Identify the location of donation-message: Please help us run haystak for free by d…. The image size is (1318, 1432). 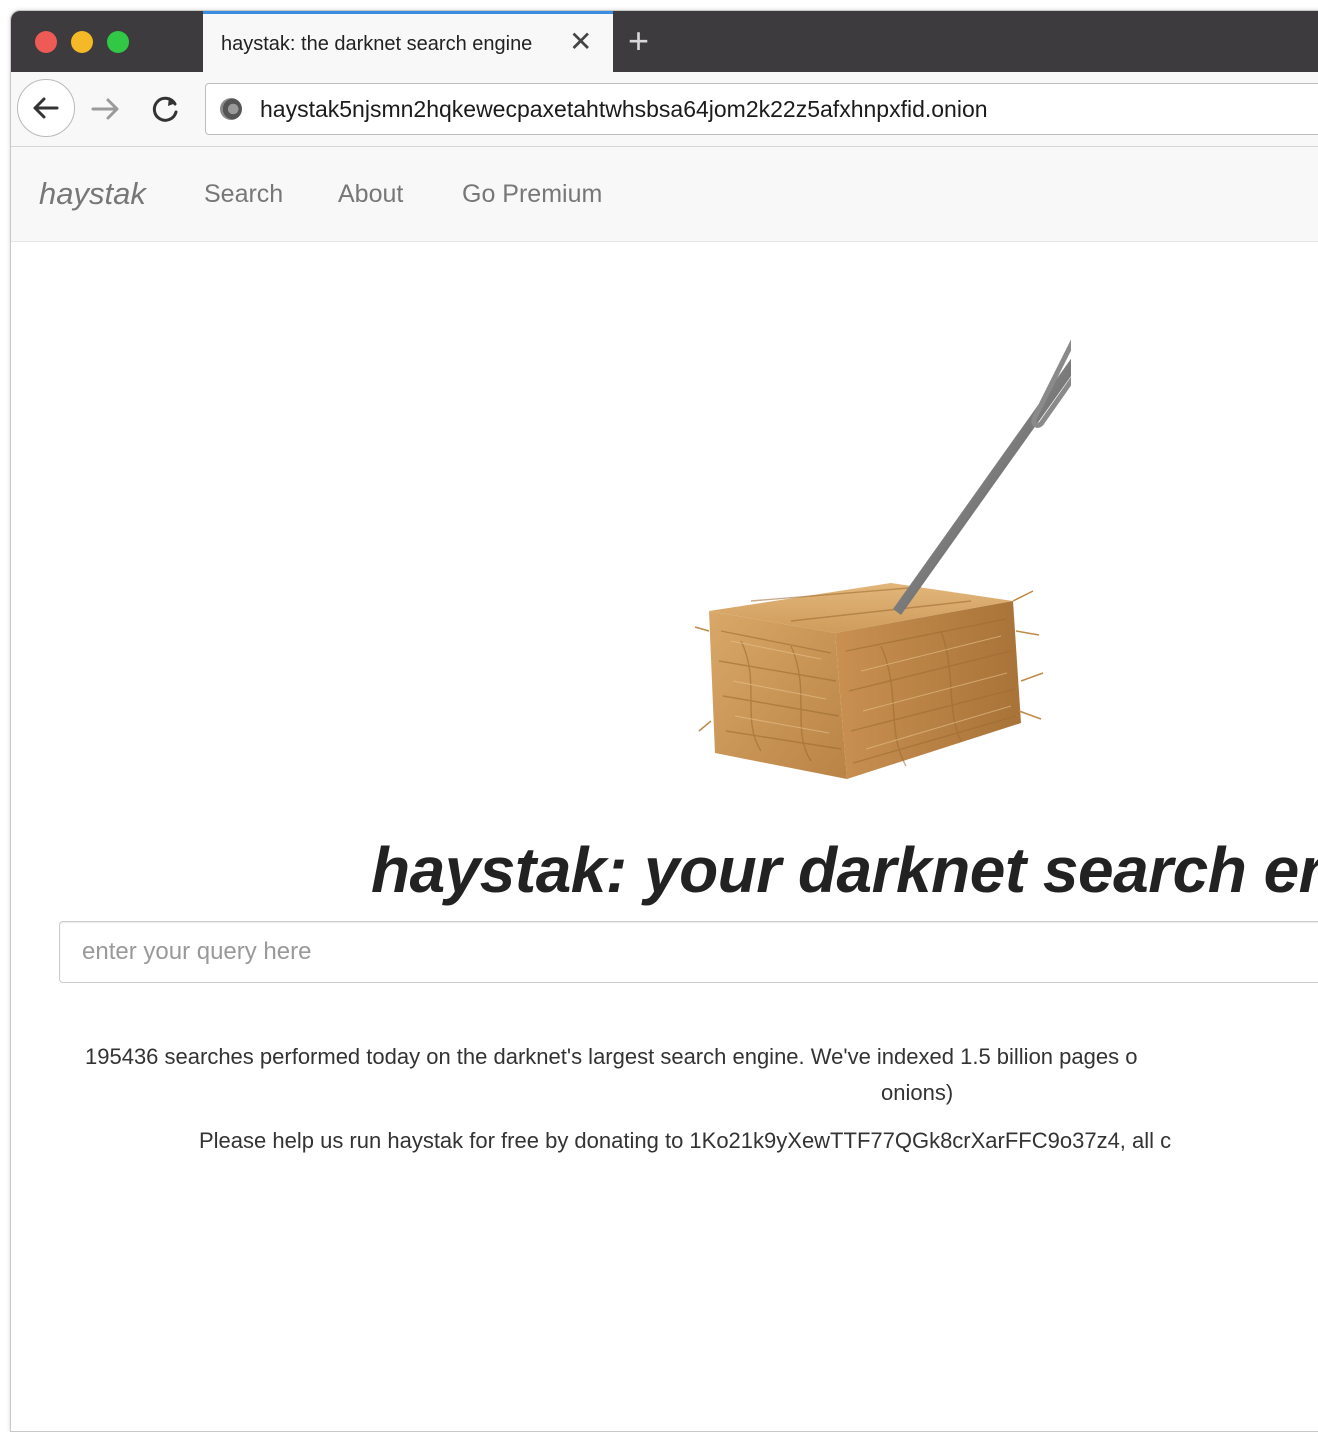
(685, 1140).